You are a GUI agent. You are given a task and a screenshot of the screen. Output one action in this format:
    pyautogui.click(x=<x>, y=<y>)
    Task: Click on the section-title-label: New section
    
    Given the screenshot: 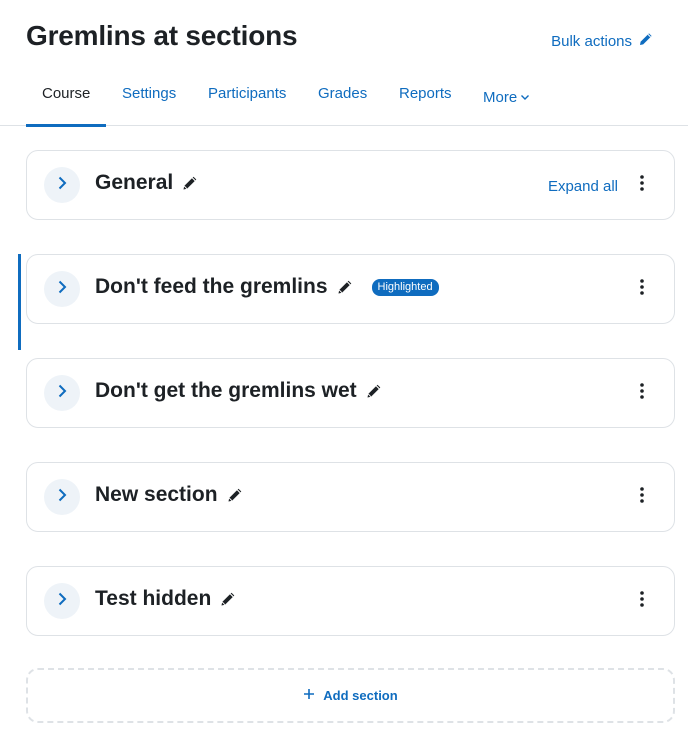 What is the action you would take?
    pyautogui.click(x=156, y=495)
    